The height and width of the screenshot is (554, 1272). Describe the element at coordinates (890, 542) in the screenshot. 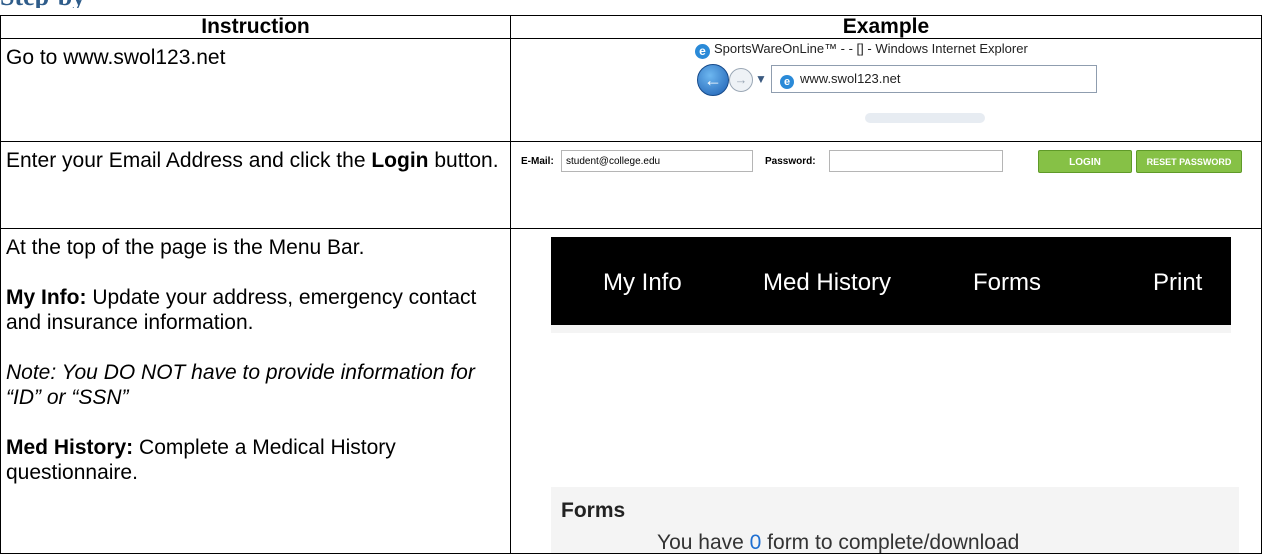

I see `forms-status-text: form to complete/download` at that location.